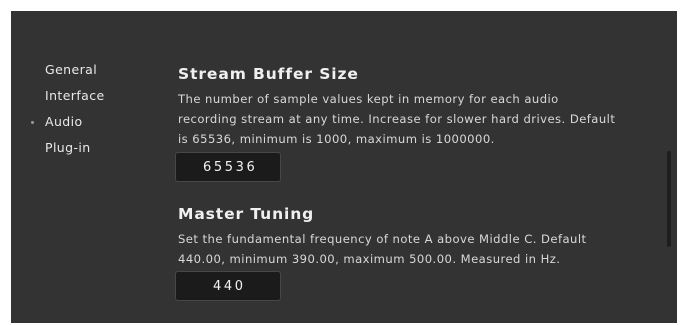 This screenshot has width=684, height=325. I want to click on sidebar-item-label: General, so click(71, 69).